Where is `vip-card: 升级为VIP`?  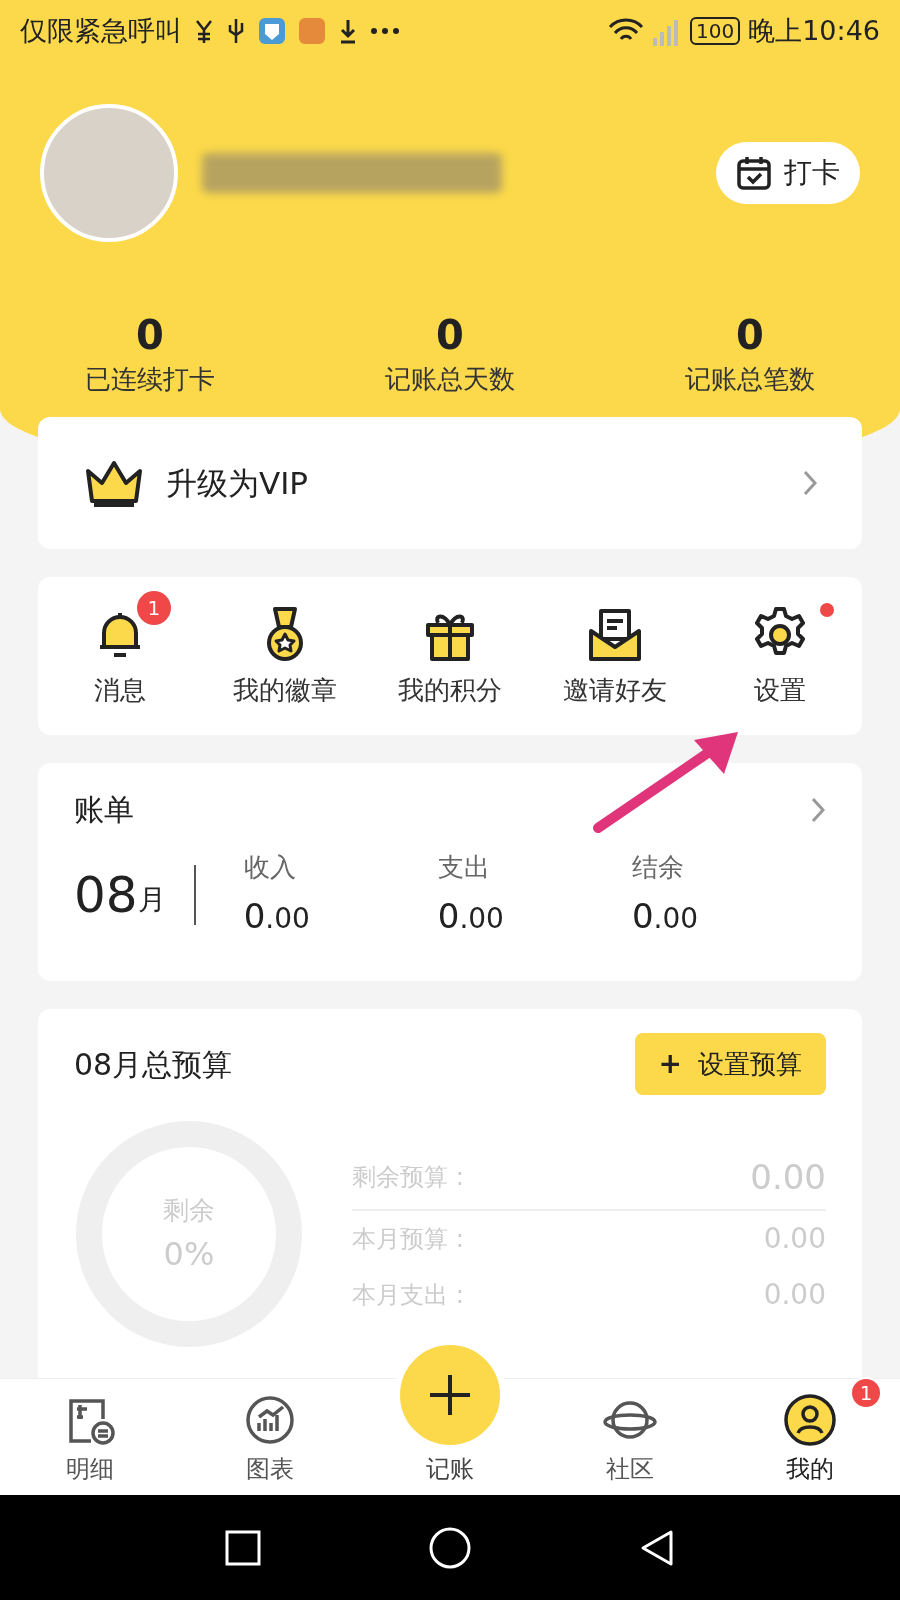 vip-card: 升级为VIP is located at coordinates (450, 483).